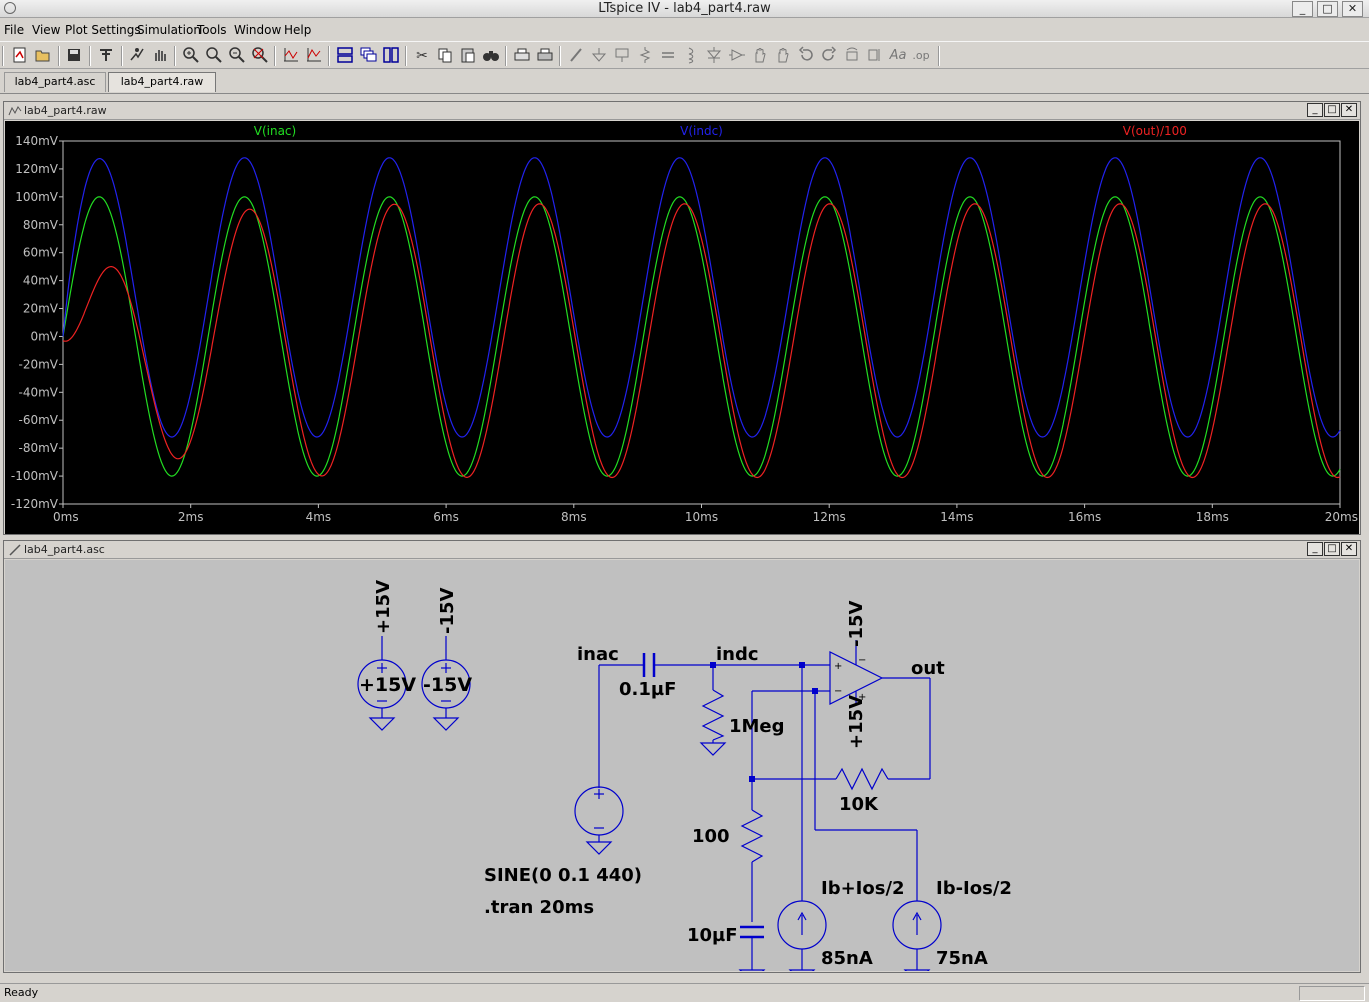 The image size is (1369, 1002). Describe the element at coordinates (691, 56) in the screenshot. I see `inductor-icon` at that location.